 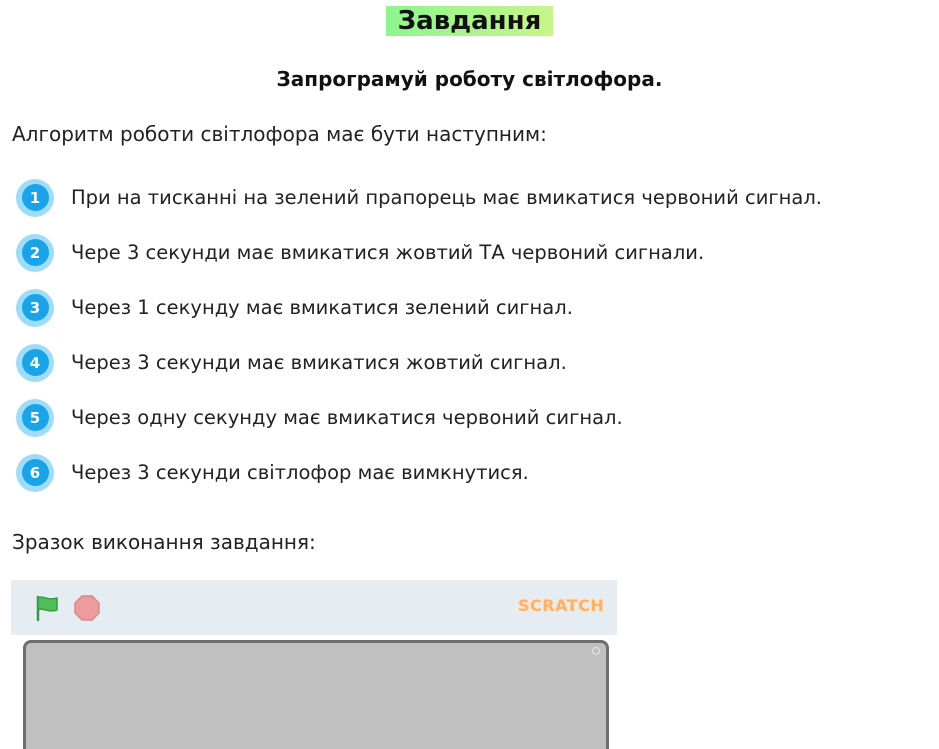 I want to click on sample-label: Зразок виконання завдання:, so click(x=164, y=542).